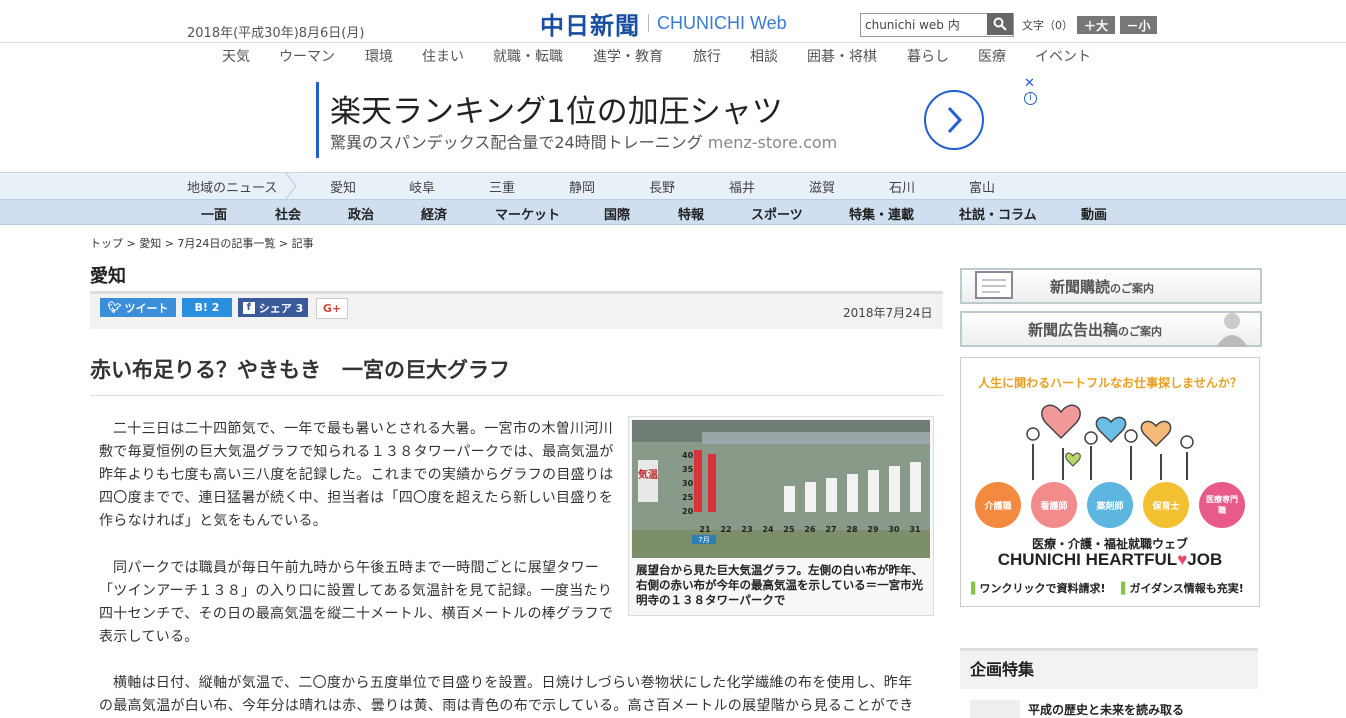  I want to click on facebook-share-button: f シェア 3, so click(273, 307).